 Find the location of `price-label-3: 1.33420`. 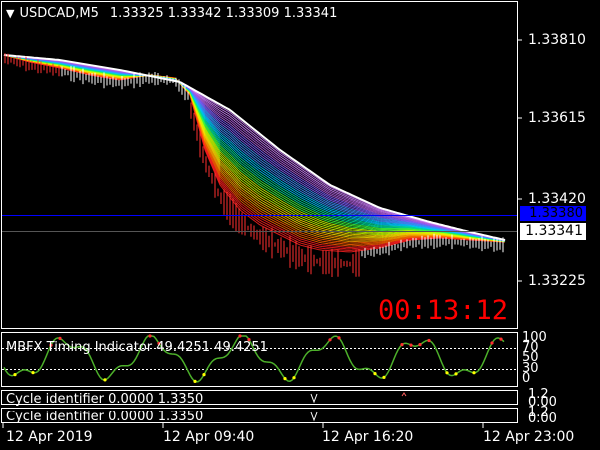

price-label-3: 1.33420 is located at coordinates (557, 199).